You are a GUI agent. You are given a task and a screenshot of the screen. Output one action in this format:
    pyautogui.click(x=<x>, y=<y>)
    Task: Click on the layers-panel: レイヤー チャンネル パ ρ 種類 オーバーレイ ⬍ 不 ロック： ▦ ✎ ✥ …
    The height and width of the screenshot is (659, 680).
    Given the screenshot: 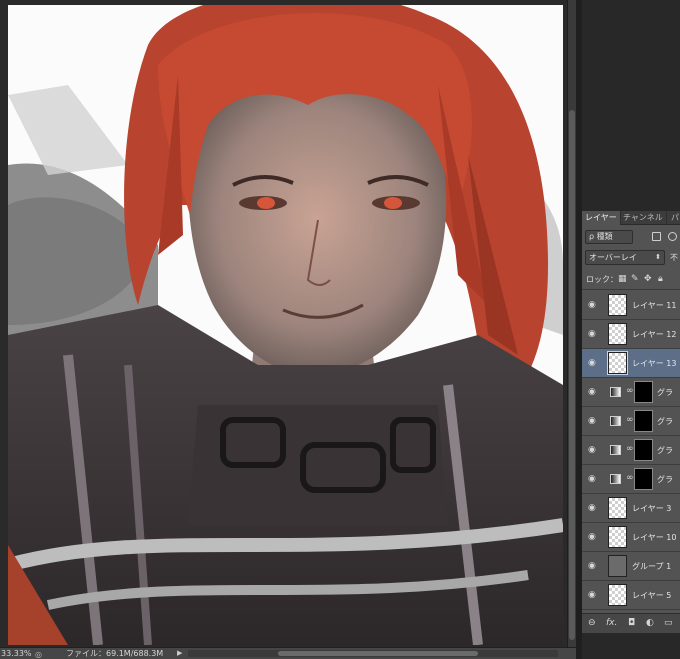 What is the action you would take?
    pyautogui.click(x=631, y=329)
    